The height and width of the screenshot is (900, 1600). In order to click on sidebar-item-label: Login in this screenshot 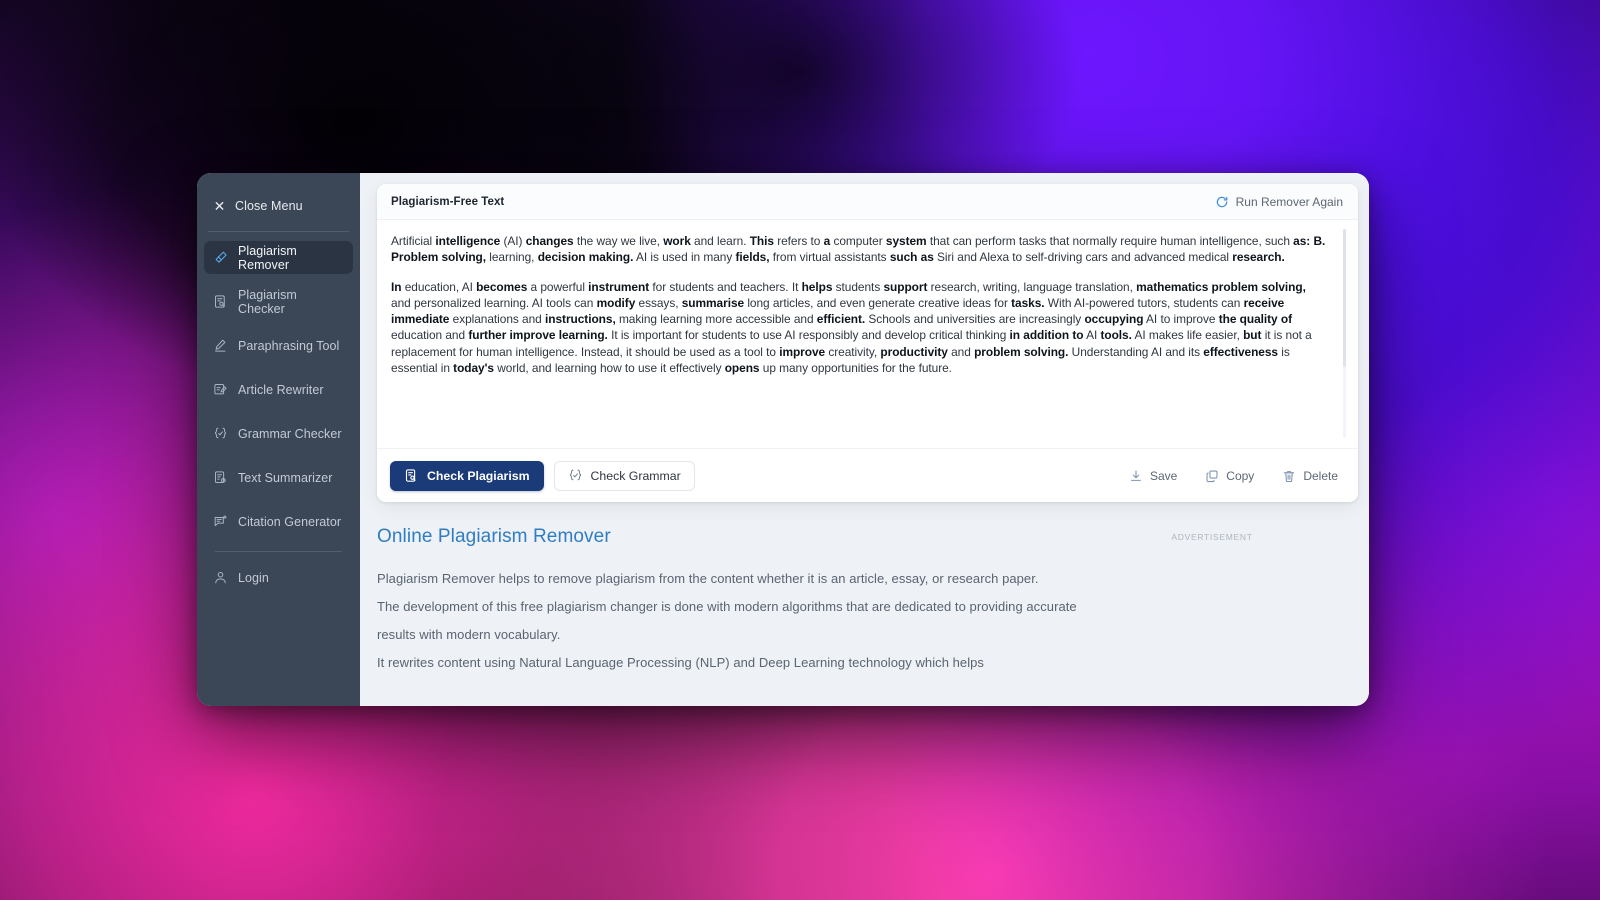, I will do `click(253, 577)`.